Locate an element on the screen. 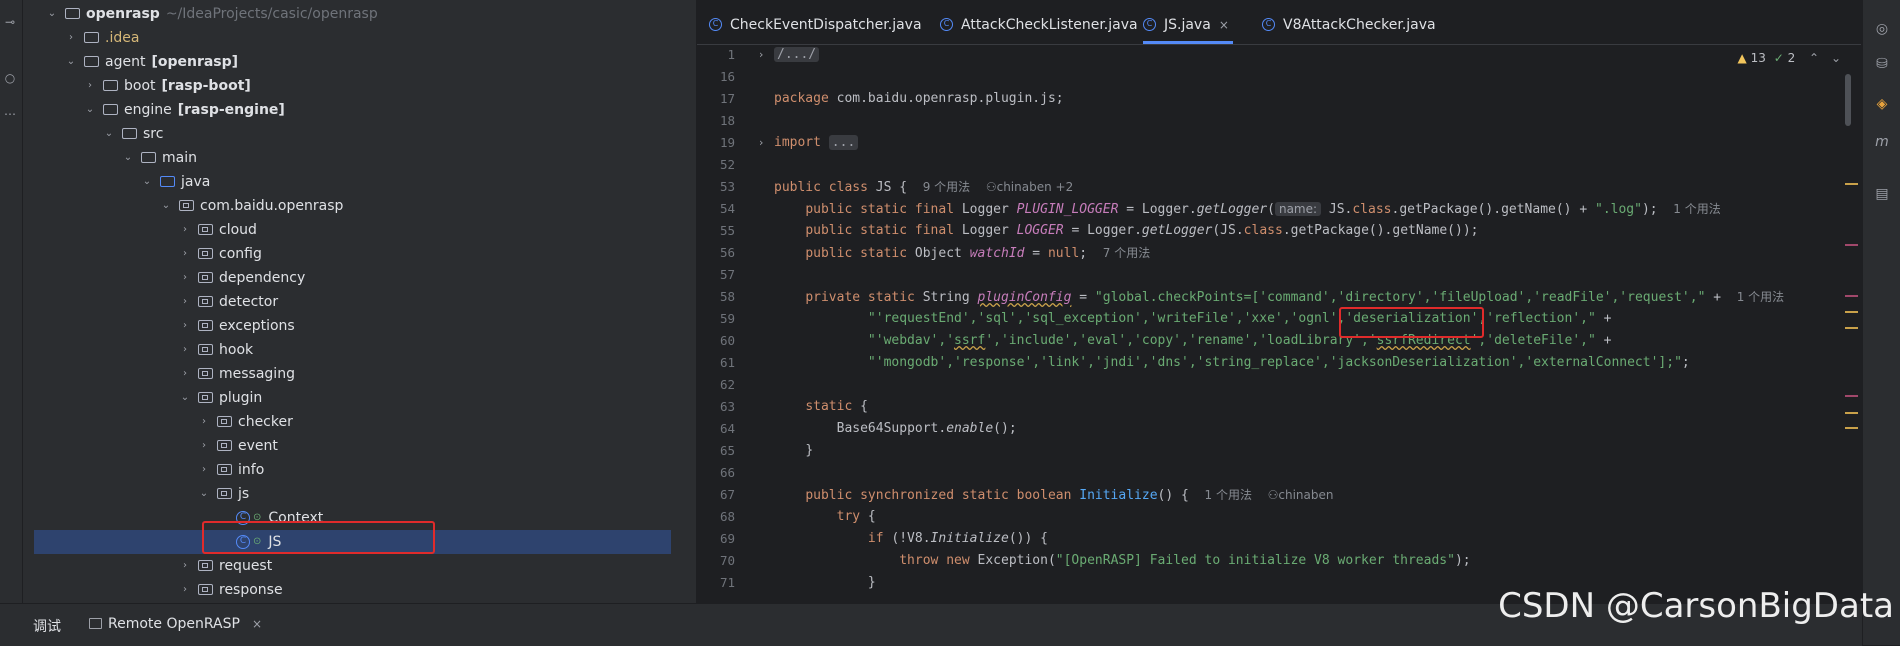  tree-item-event: › event is located at coordinates (348, 446).